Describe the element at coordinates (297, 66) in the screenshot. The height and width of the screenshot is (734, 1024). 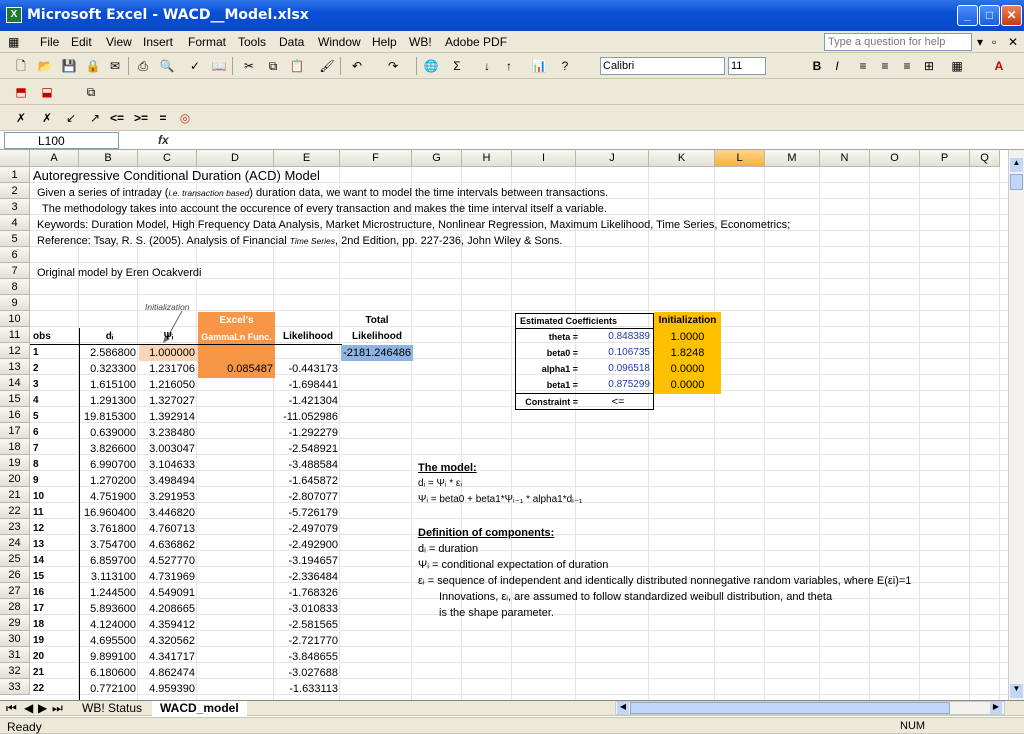
I see `paste-icon: 📋` at that location.